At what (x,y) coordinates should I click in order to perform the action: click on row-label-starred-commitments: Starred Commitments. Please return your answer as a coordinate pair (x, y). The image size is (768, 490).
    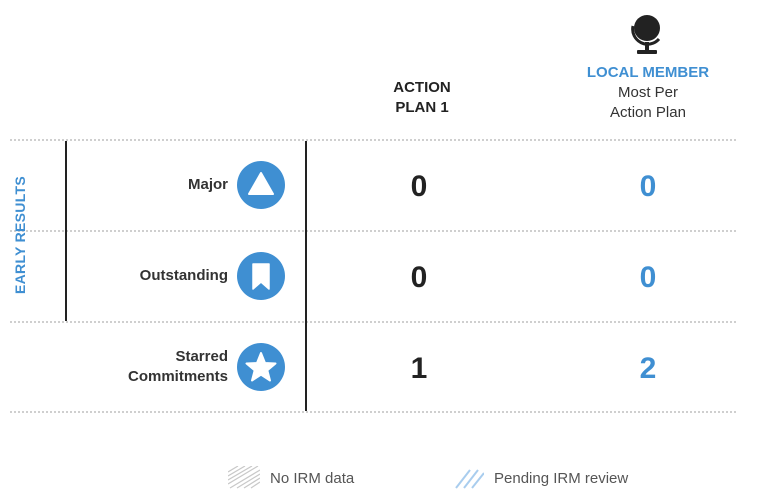
    Looking at the image, I should click on (178, 367).